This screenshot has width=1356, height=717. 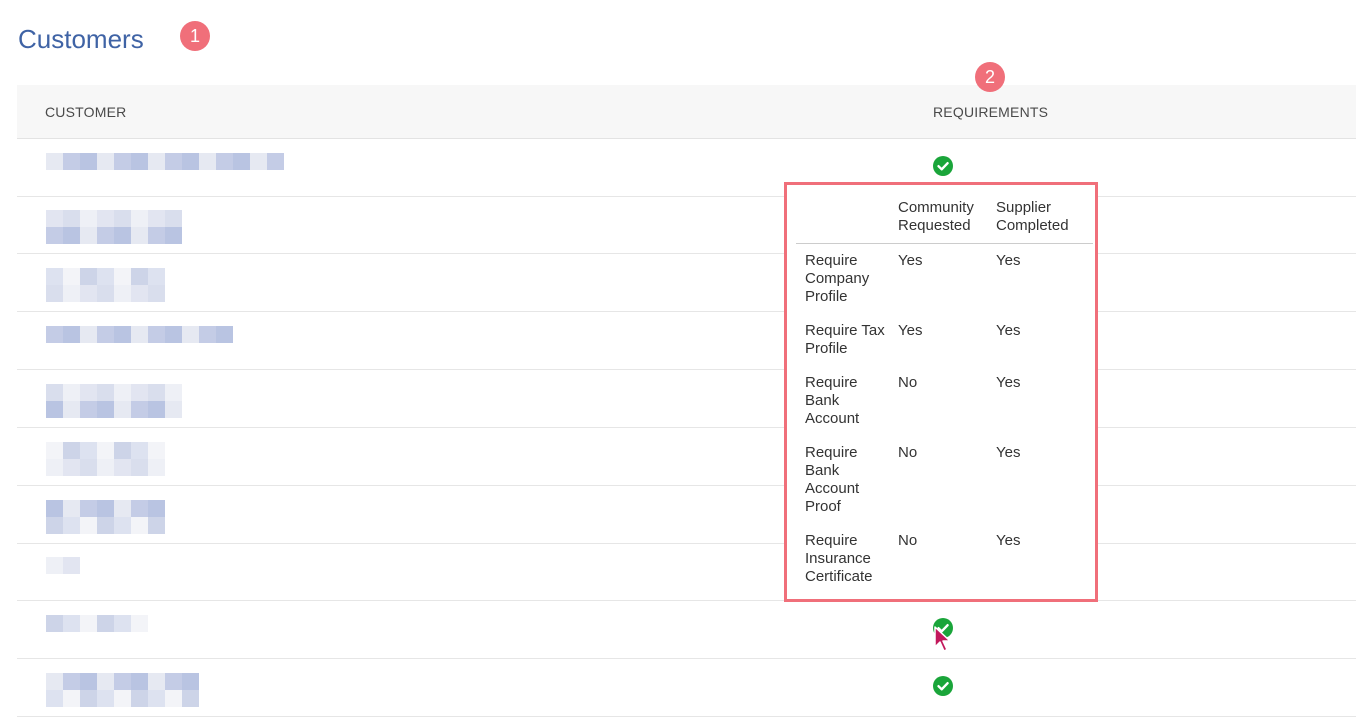 What do you see at coordinates (944, 559) in the screenshot?
I see `requirement-row: Require Insurance Certificate No Yes` at bounding box center [944, 559].